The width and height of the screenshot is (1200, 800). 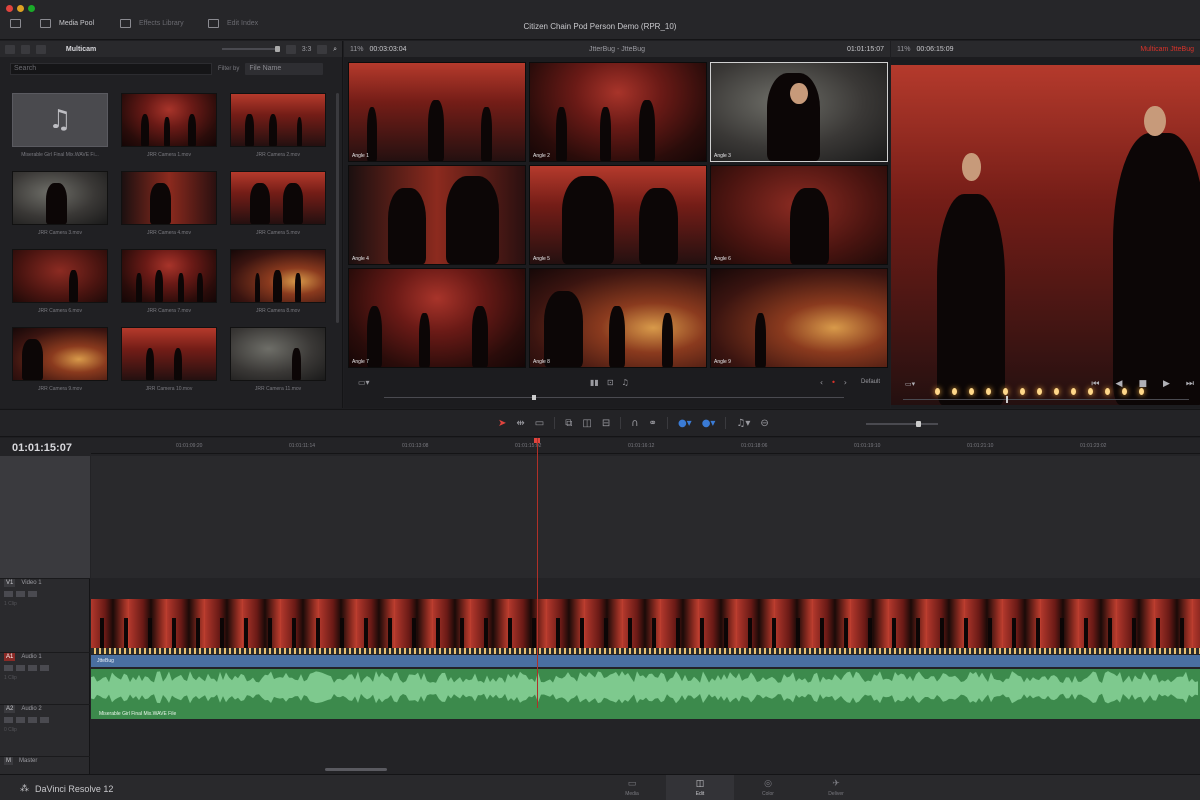 What do you see at coordinates (618, 112) in the screenshot?
I see `angle-tile: Angle 2` at bounding box center [618, 112].